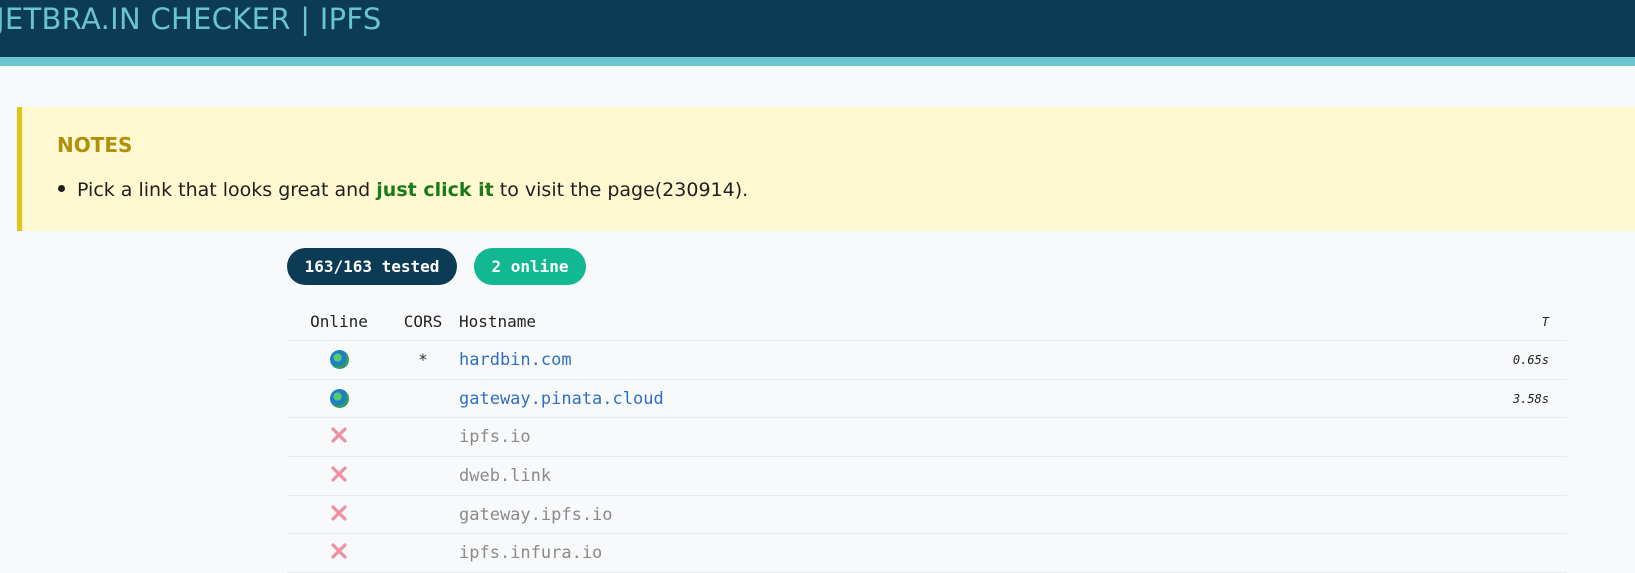 Image resolution: width=1635 pixels, height=573 pixels. Describe the element at coordinates (423, 321) in the screenshot. I see `column-header-cors: CORS` at that location.